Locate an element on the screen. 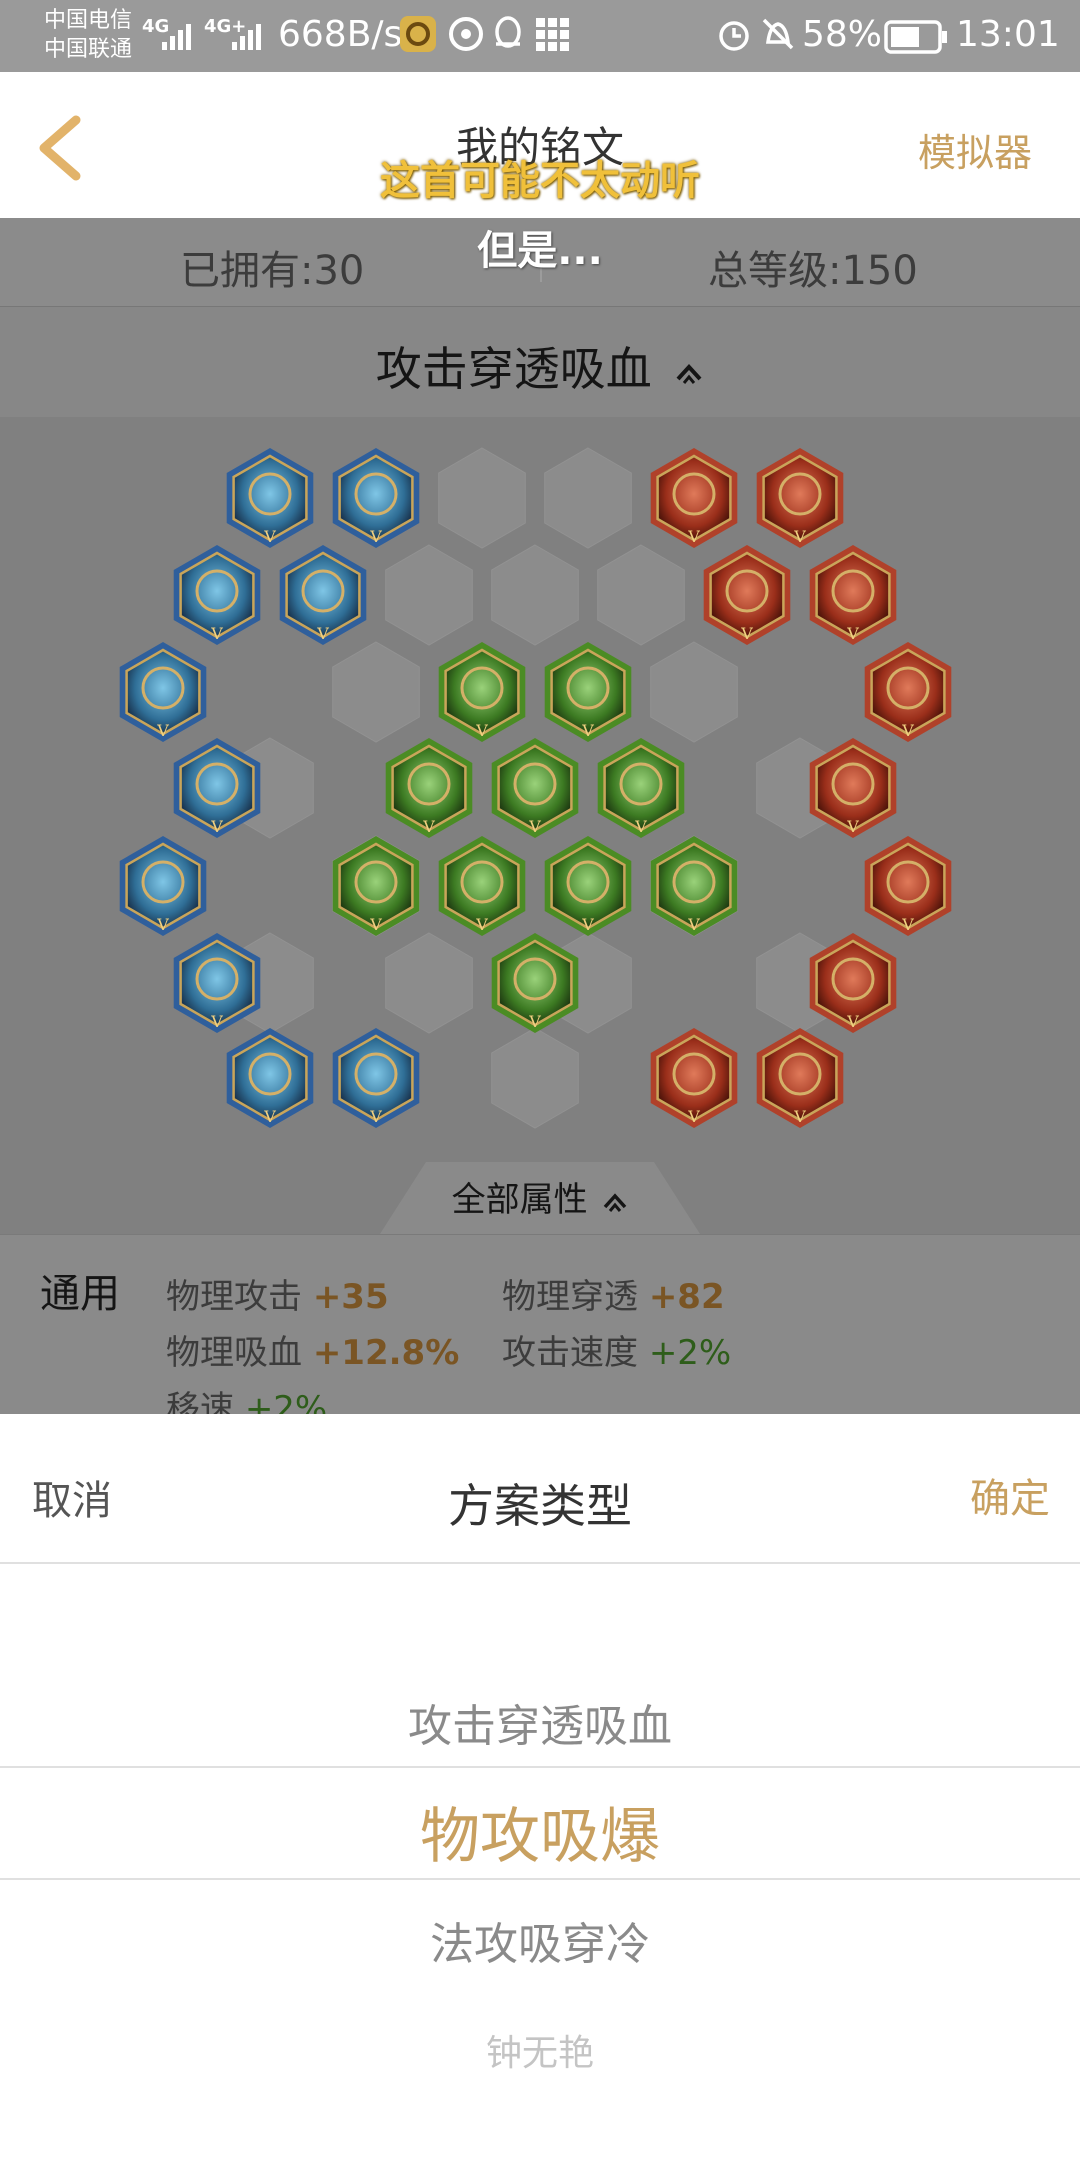 The height and width of the screenshot is (2160, 1080). plan-name-row: 攻击穿透吸血 is located at coordinates (540, 366).